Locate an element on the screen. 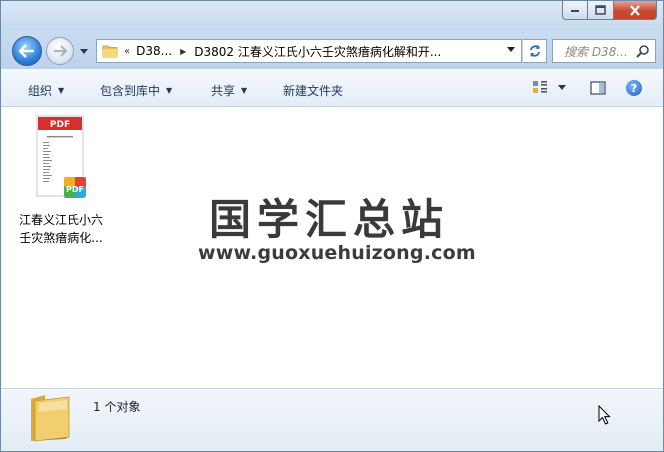 This screenshot has height=452, width=664. recent-pages-dropdown is located at coordinates (84, 51).